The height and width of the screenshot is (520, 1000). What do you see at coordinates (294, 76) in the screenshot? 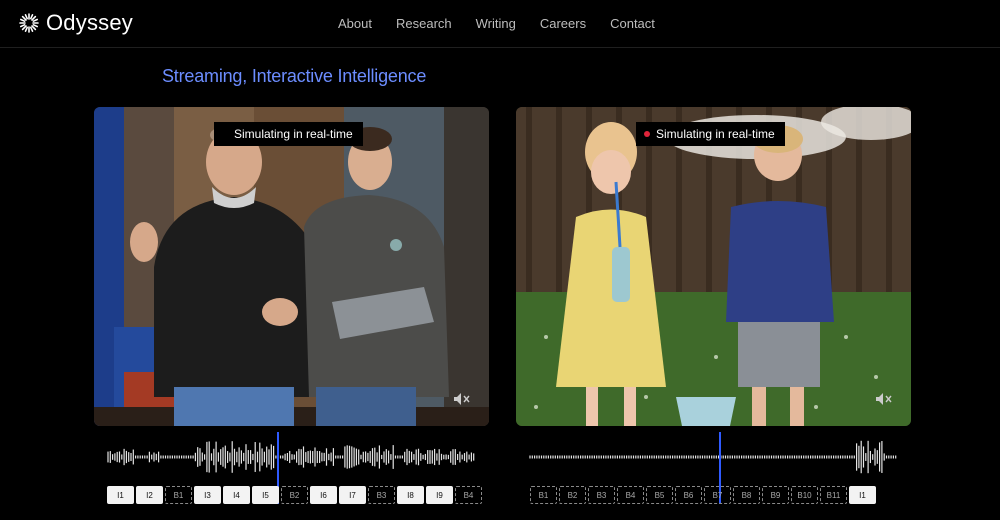
I see `page-headline: Streaming, Interactive Intelligence` at bounding box center [294, 76].